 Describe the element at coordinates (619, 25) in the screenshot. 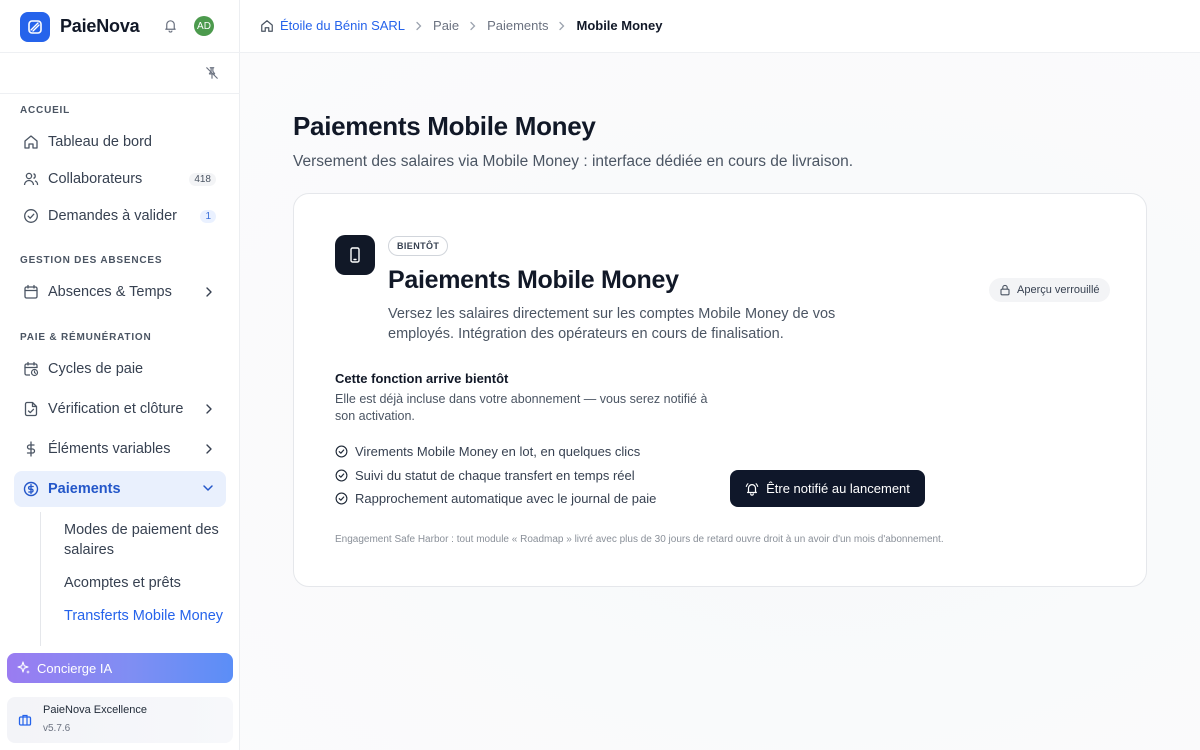

I see `breadcrumb-current: Mobile Money` at that location.